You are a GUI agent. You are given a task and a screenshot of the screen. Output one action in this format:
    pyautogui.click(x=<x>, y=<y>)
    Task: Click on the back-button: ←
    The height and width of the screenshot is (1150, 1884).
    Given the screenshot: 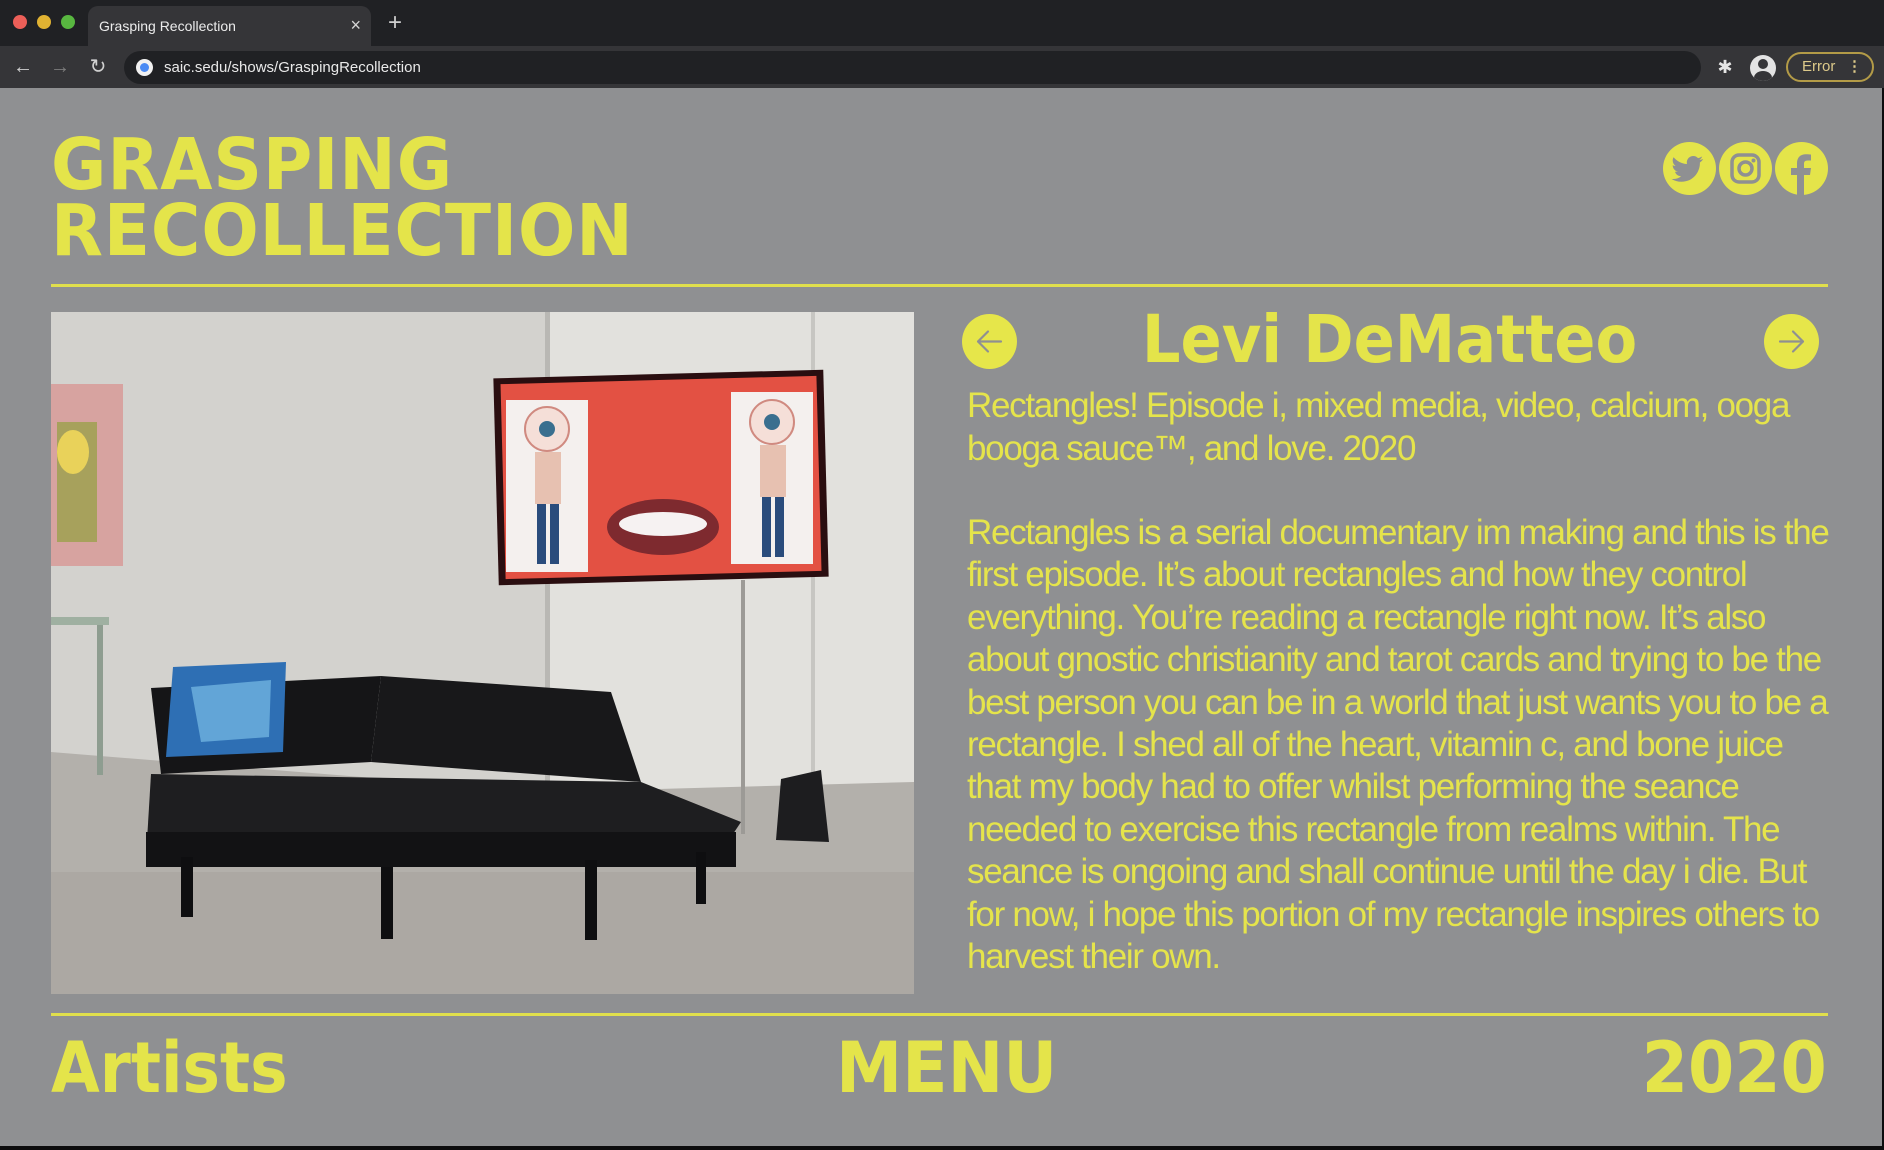 What is the action you would take?
    pyautogui.click(x=23, y=67)
    